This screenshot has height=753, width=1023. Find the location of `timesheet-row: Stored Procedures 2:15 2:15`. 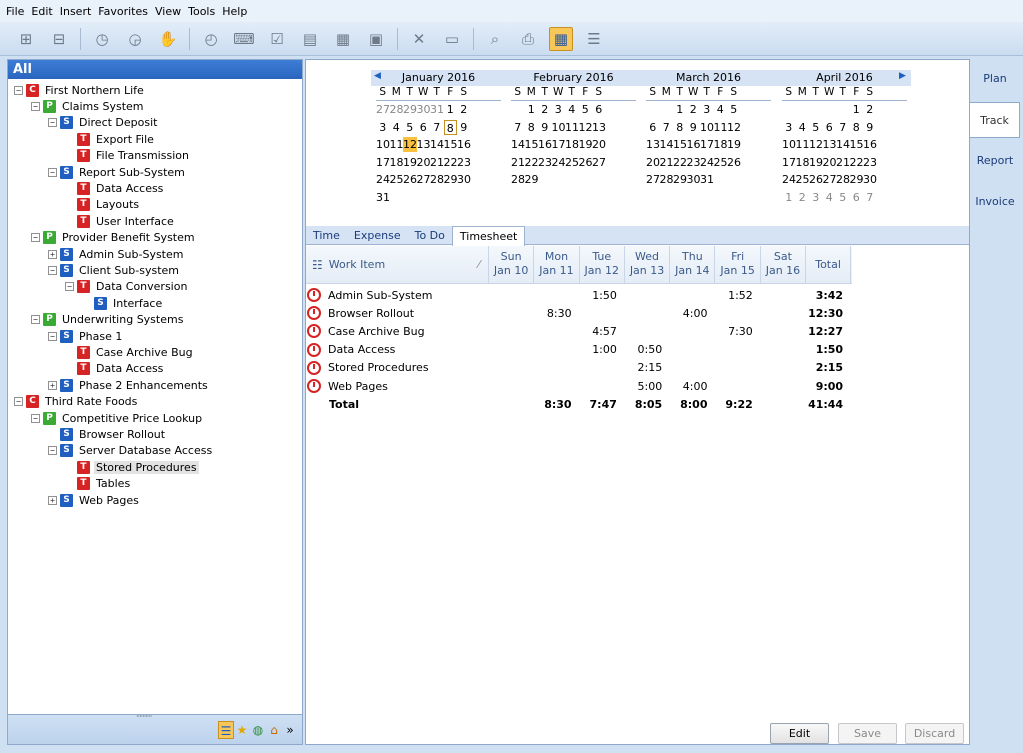

timesheet-row: Stored Procedures 2:15 2:15 is located at coordinates (579, 368).